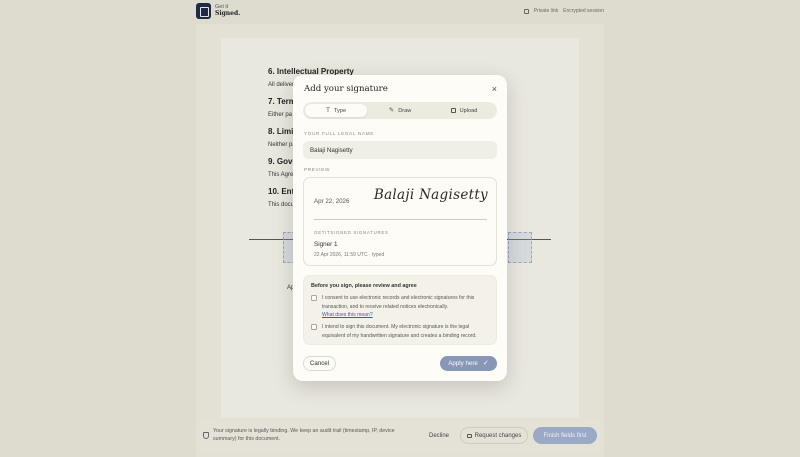  I want to click on intent-checkbox, so click(314, 327).